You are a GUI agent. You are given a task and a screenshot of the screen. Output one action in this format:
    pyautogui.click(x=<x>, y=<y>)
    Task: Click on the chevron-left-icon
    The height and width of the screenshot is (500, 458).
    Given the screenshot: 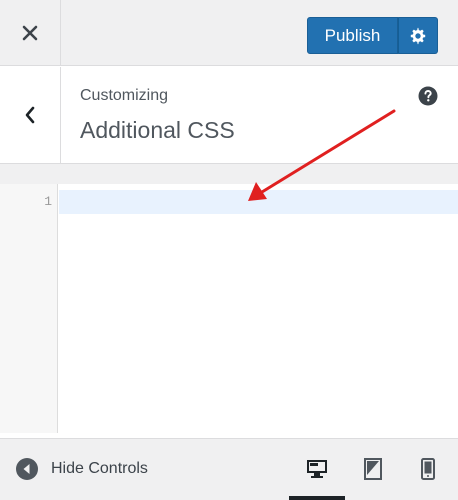 What is the action you would take?
    pyautogui.click(x=30, y=115)
    